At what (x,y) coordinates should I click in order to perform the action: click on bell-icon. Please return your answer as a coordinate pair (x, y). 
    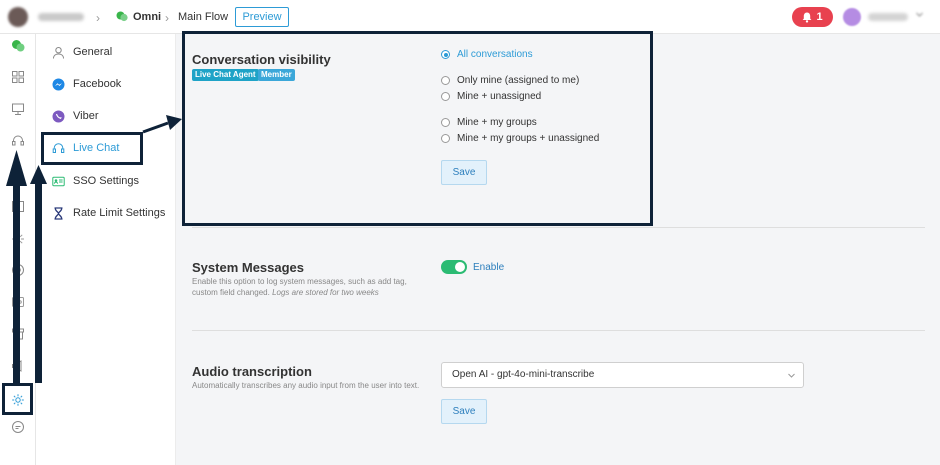
    Looking at the image, I should click on (807, 17).